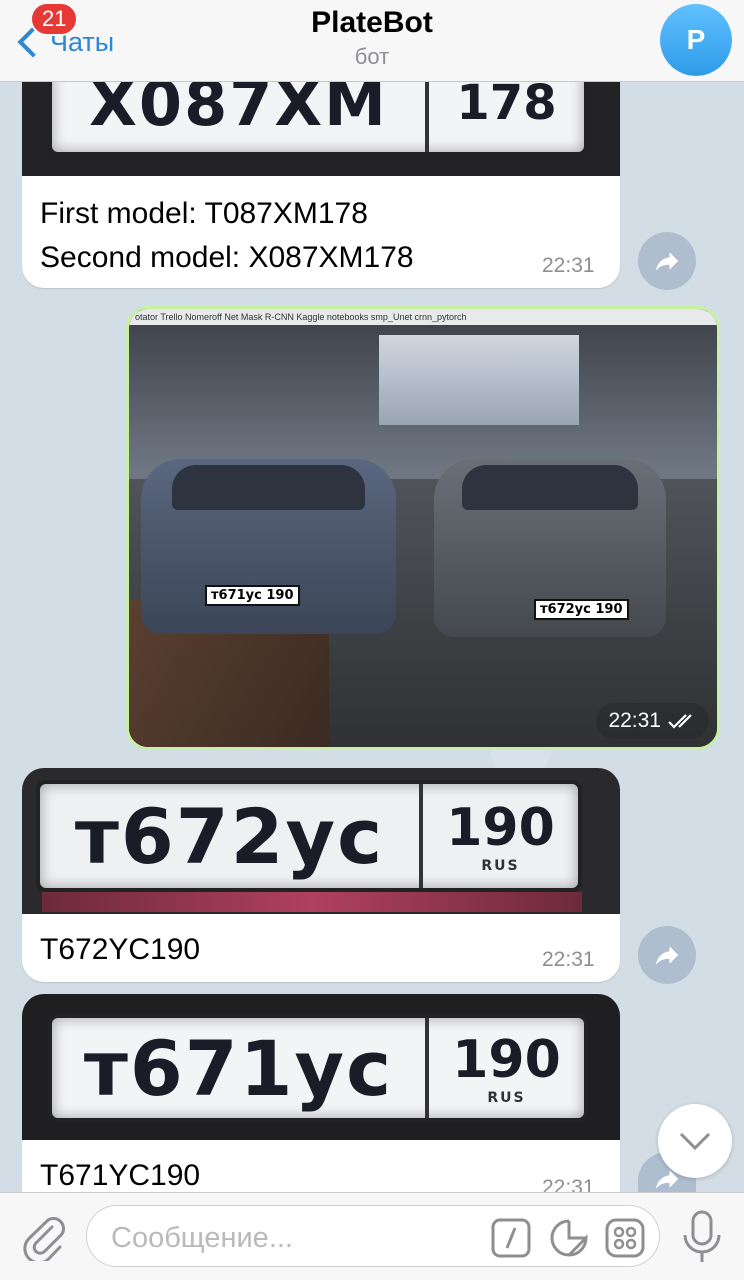 The height and width of the screenshot is (1280, 744). I want to click on photo-plate-left: т671ус 190, so click(252, 595).